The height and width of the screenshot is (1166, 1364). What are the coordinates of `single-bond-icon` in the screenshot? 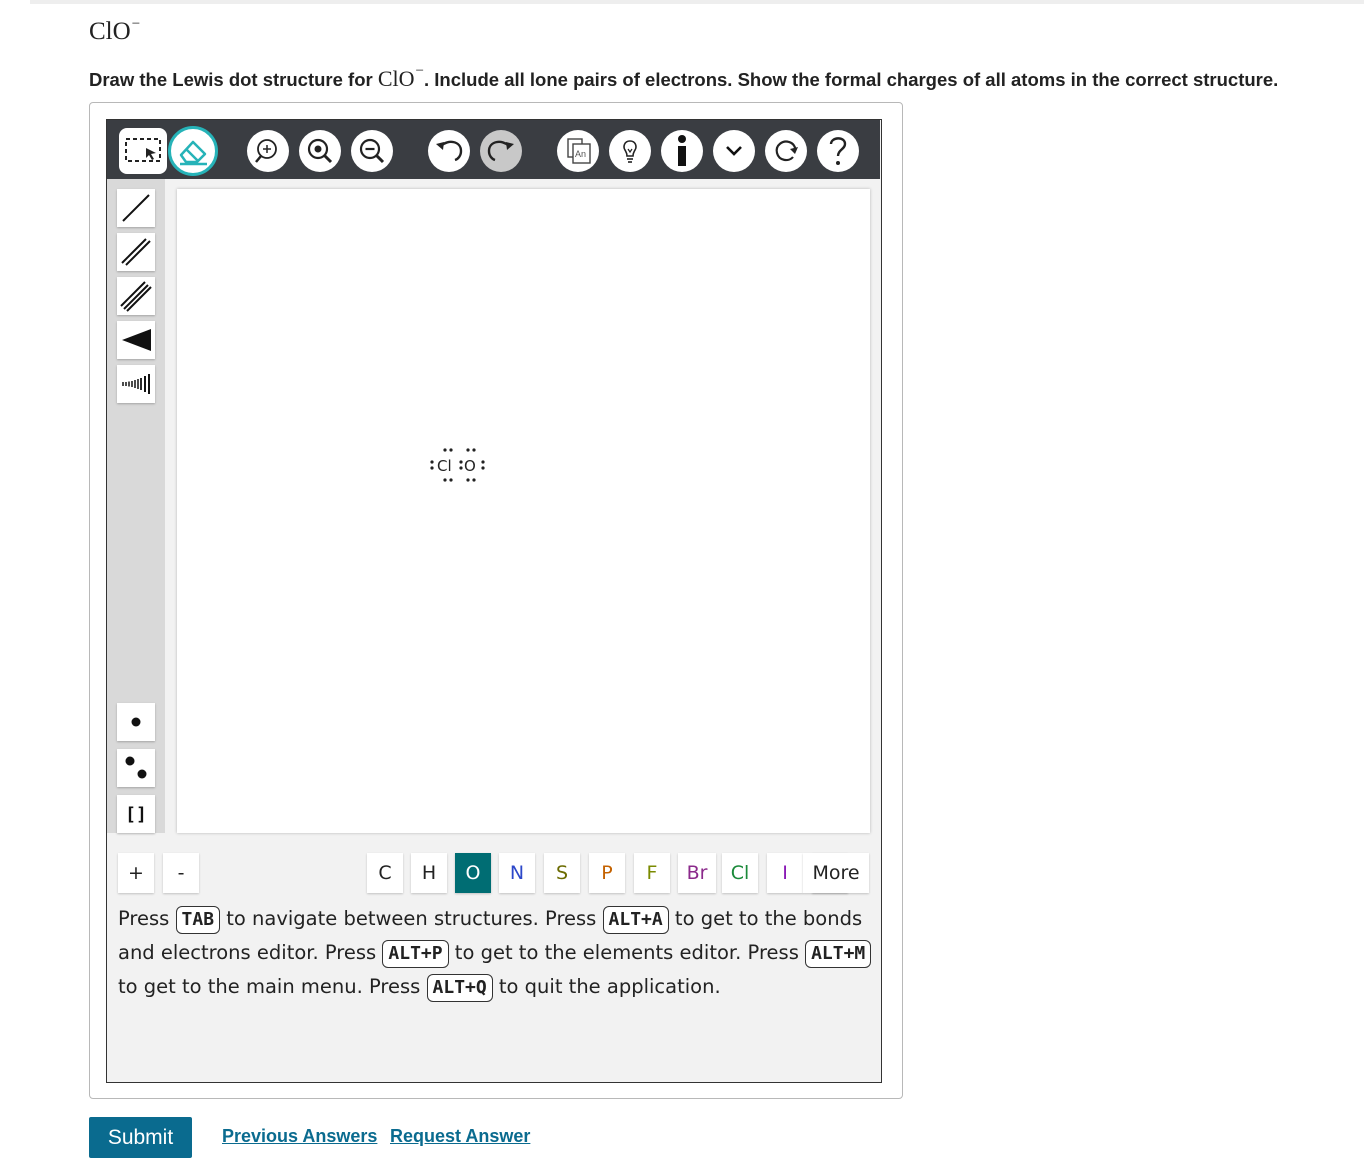 It's located at (136, 208).